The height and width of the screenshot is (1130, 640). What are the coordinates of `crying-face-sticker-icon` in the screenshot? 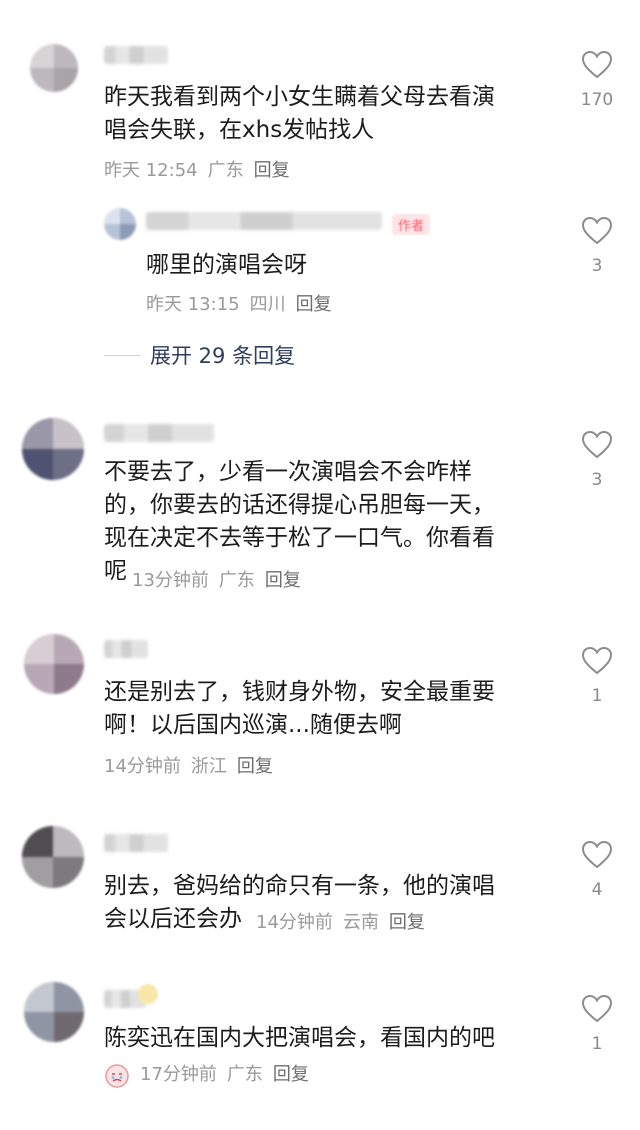 It's located at (117, 1075).